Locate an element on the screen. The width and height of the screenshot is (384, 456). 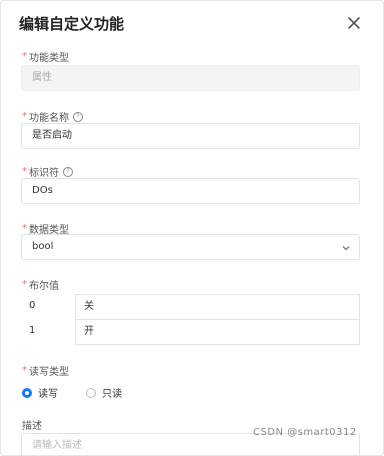
description-label: 描述 is located at coordinates (32, 426).